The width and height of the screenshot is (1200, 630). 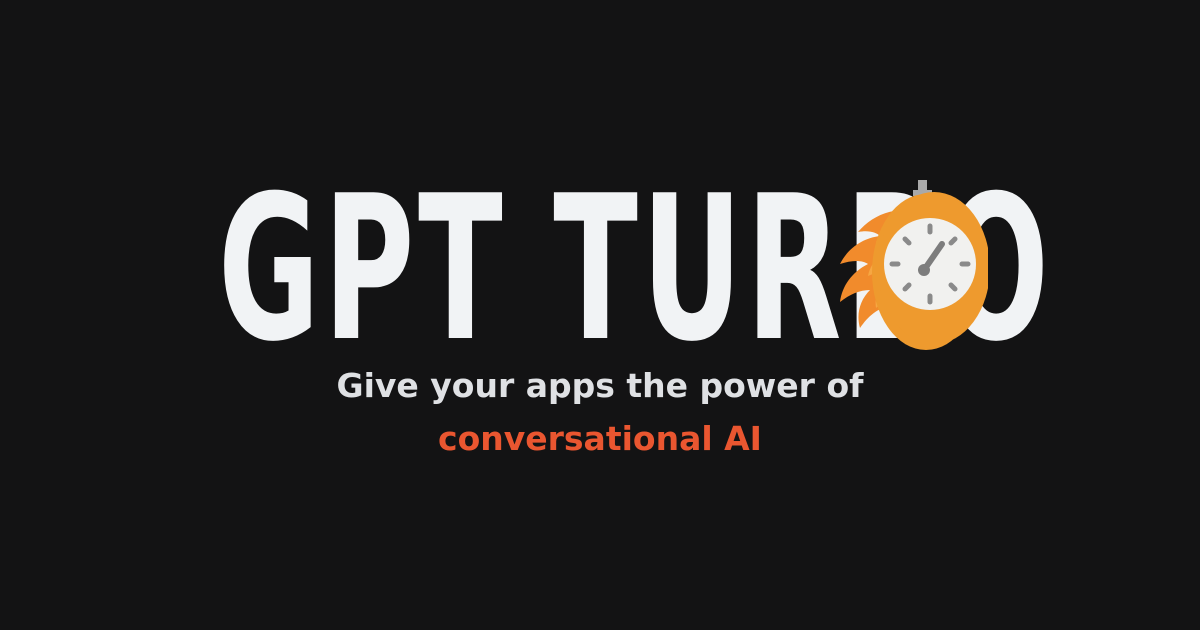 What do you see at coordinates (600, 438) in the screenshot?
I see `tagline-line-2: conversational AI` at bounding box center [600, 438].